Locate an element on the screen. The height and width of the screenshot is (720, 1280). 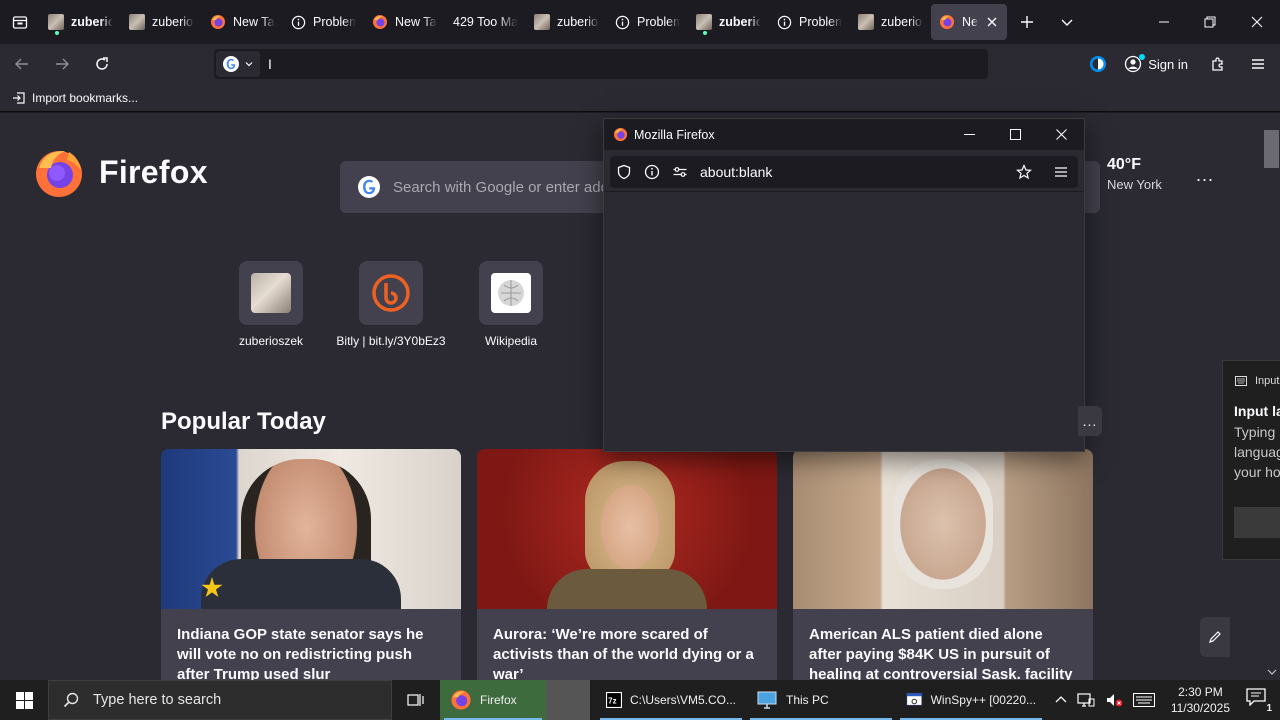
task-view-icon is located at coordinates (415, 700).